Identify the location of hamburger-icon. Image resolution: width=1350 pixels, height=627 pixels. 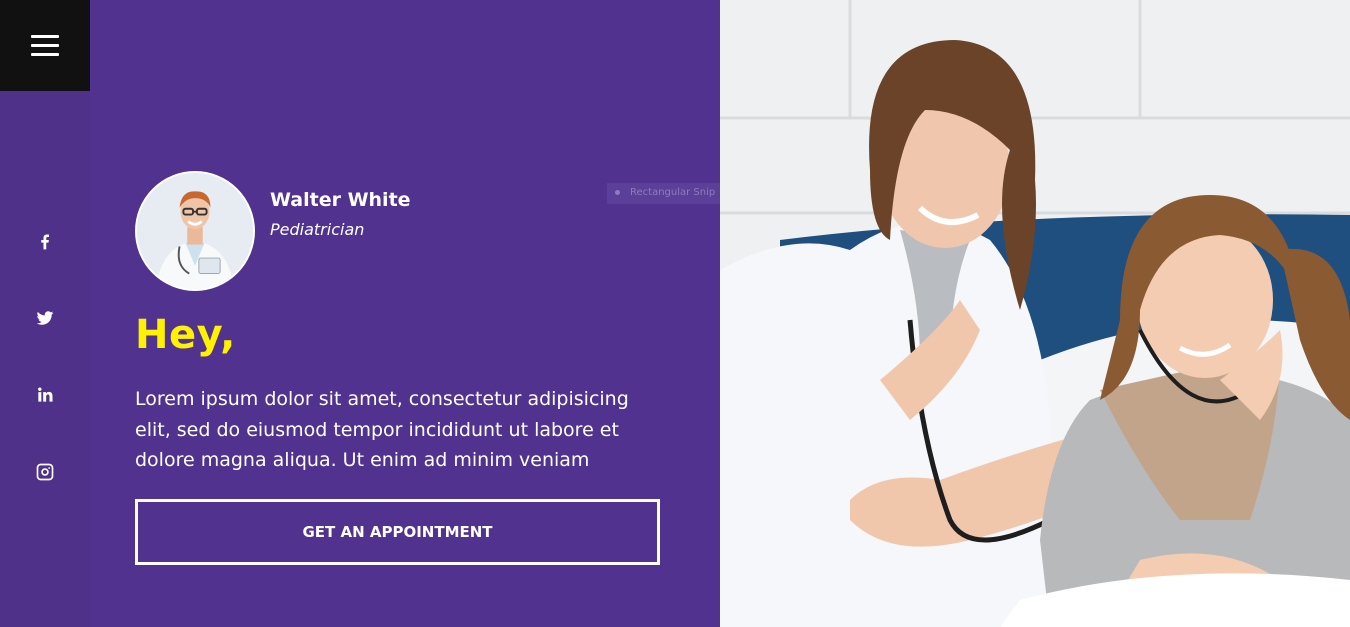
(45, 45).